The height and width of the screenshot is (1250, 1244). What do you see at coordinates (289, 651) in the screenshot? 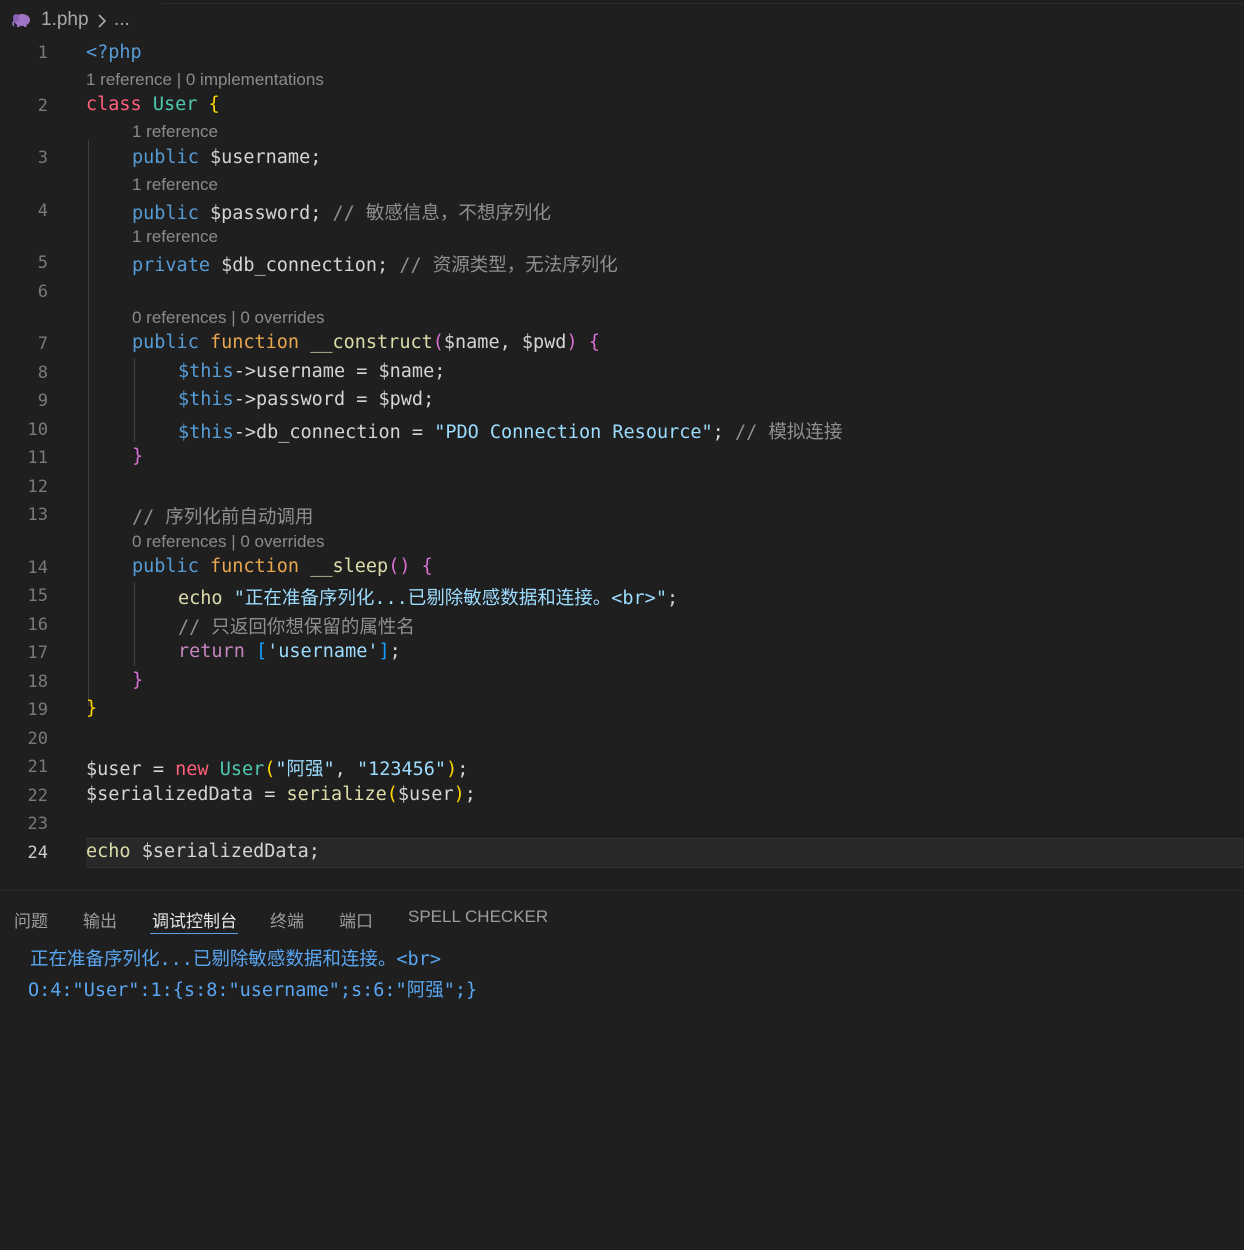
I see `code-line: return ['username'];` at bounding box center [289, 651].